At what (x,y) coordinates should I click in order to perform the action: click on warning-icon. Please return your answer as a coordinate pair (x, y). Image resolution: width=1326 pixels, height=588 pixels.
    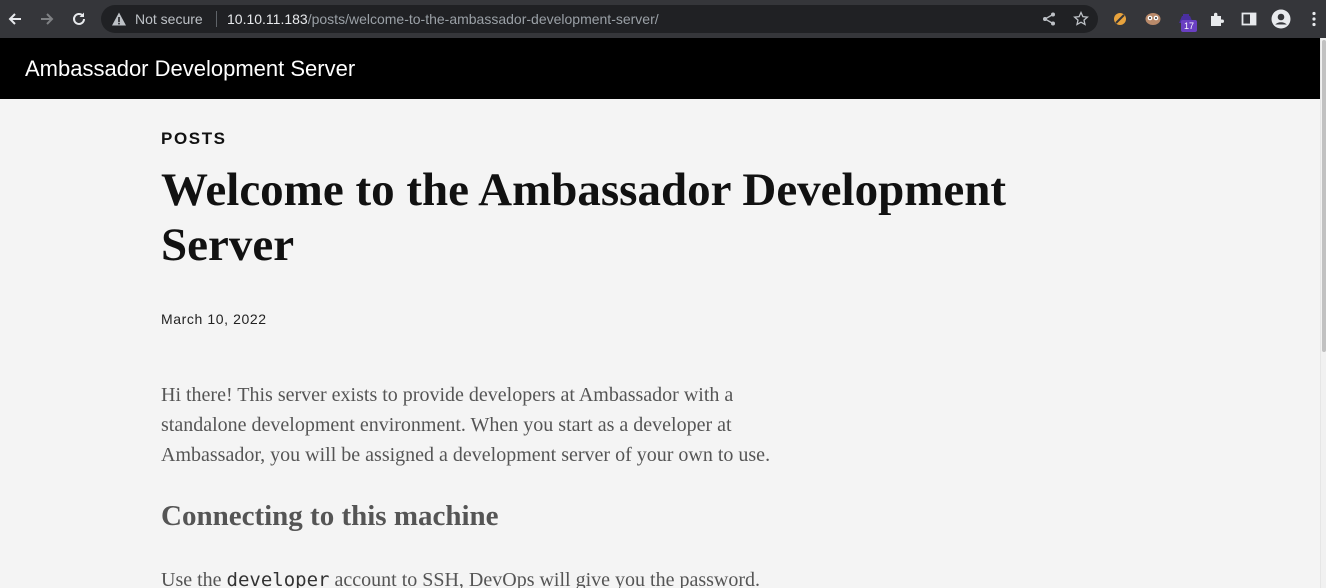
    Looking at the image, I should click on (119, 19).